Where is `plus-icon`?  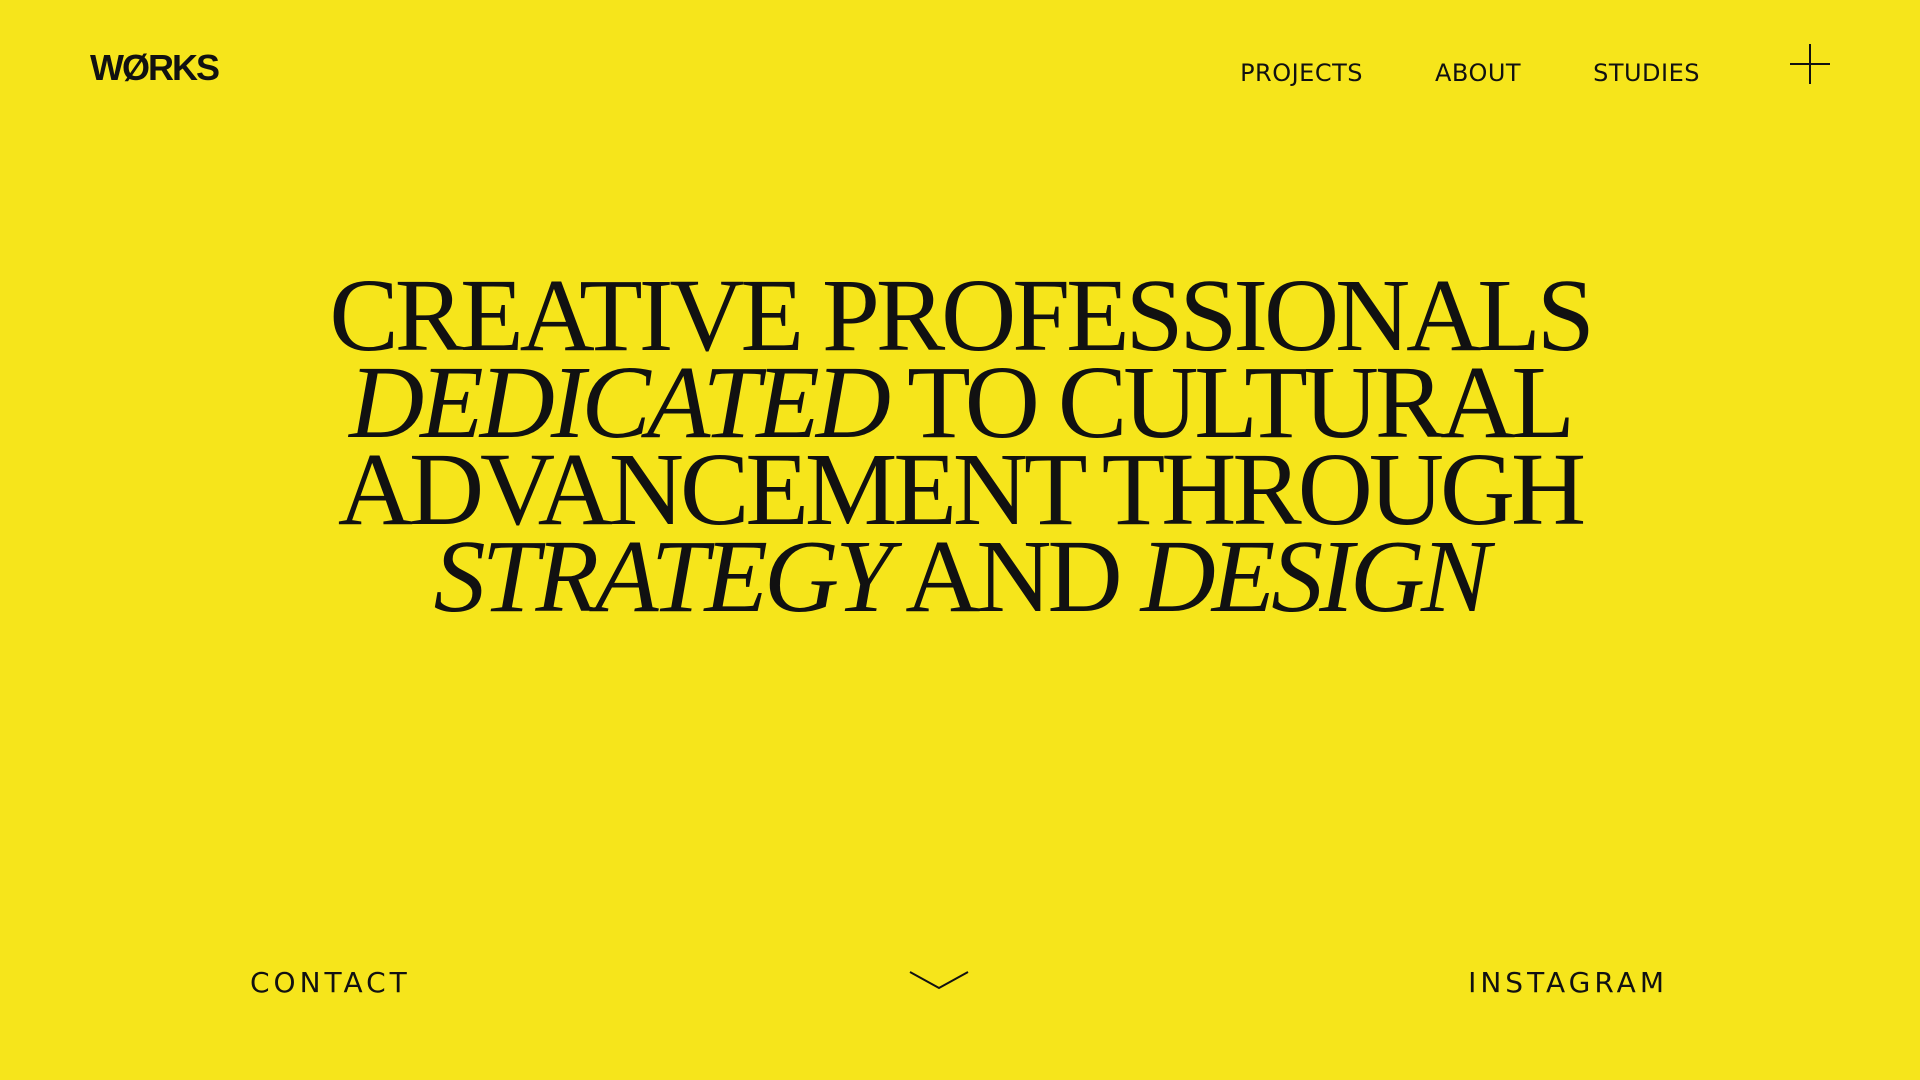 plus-icon is located at coordinates (1810, 64).